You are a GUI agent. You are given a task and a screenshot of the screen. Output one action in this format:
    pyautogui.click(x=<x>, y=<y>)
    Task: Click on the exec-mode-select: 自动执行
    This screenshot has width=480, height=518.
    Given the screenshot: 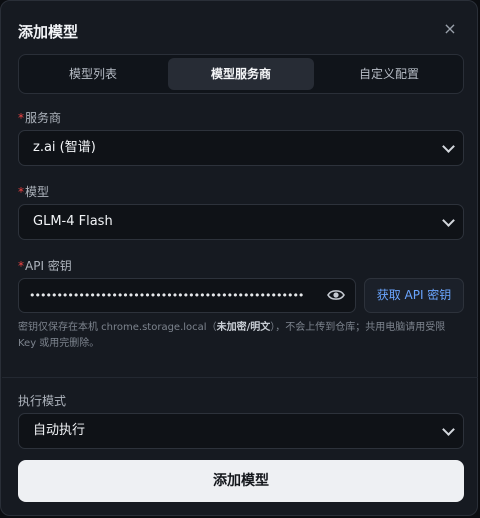 What is the action you would take?
    pyautogui.click(x=241, y=431)
    